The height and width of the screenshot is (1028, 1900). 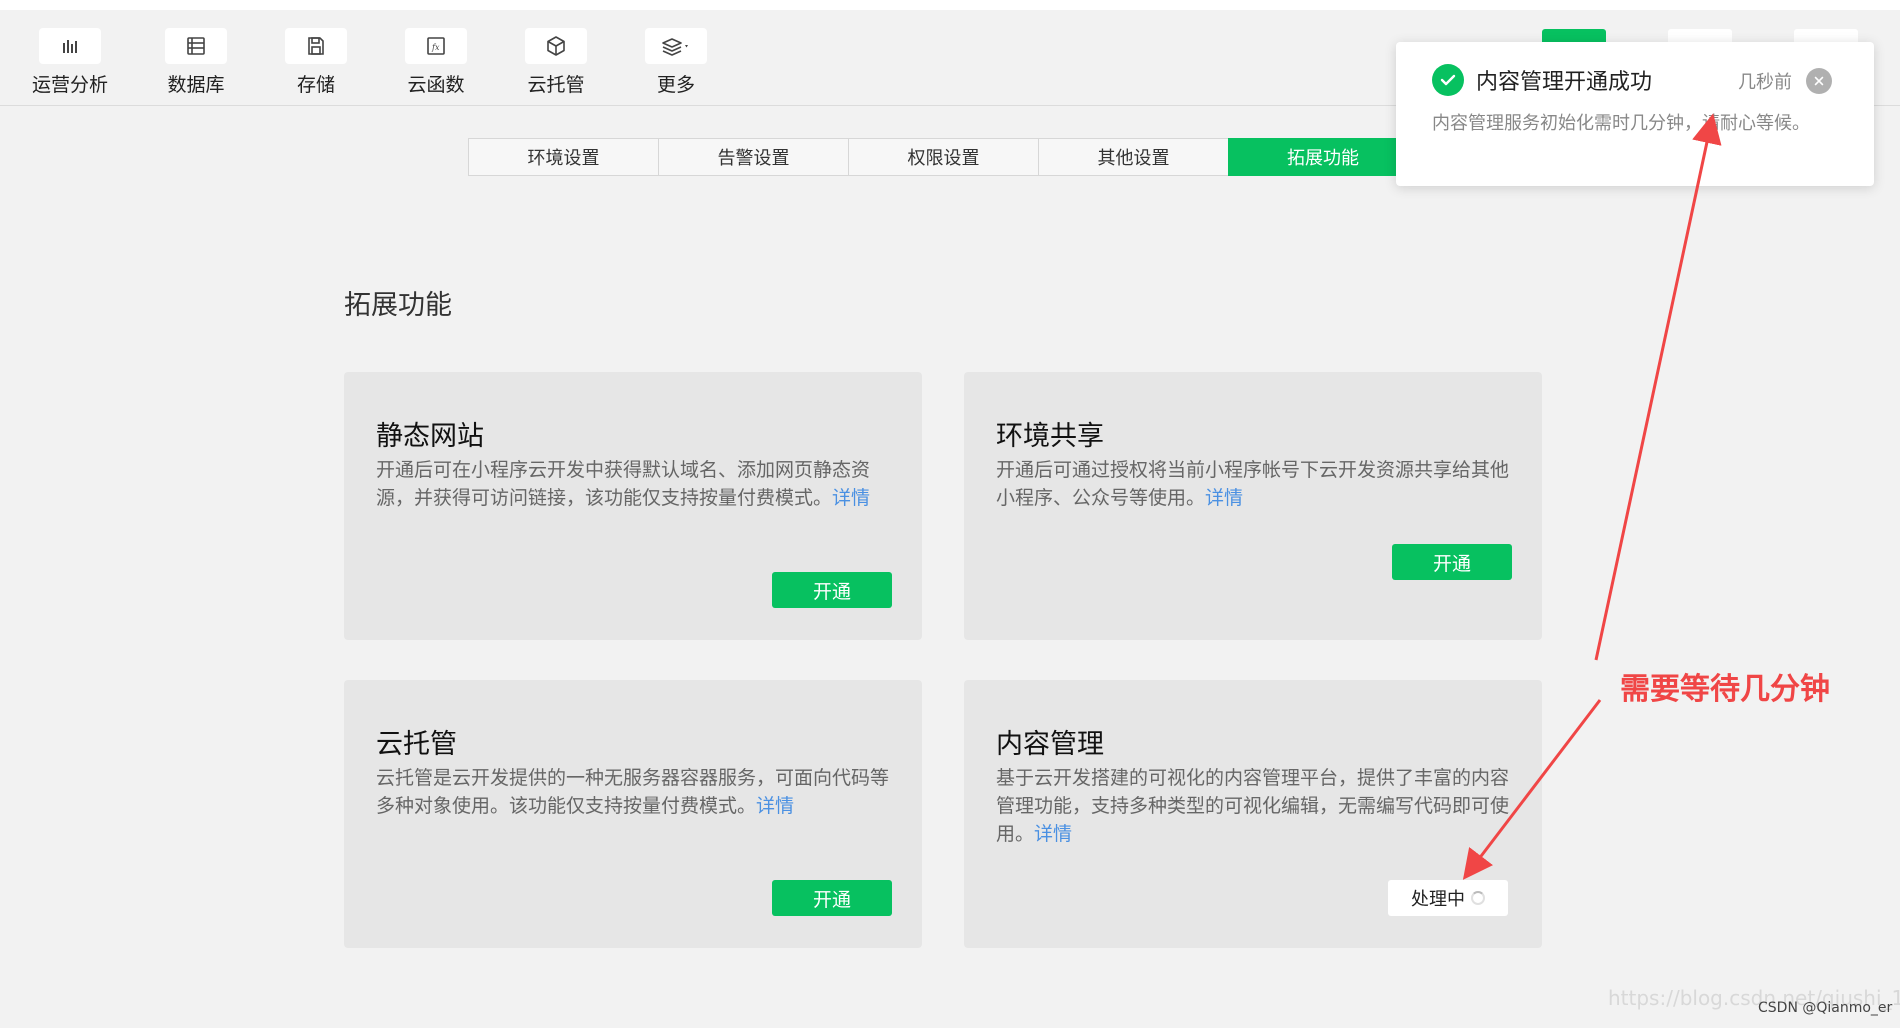 I want to click on annotation-text: 需要等待几分钟, so click(x=1725, y=689).